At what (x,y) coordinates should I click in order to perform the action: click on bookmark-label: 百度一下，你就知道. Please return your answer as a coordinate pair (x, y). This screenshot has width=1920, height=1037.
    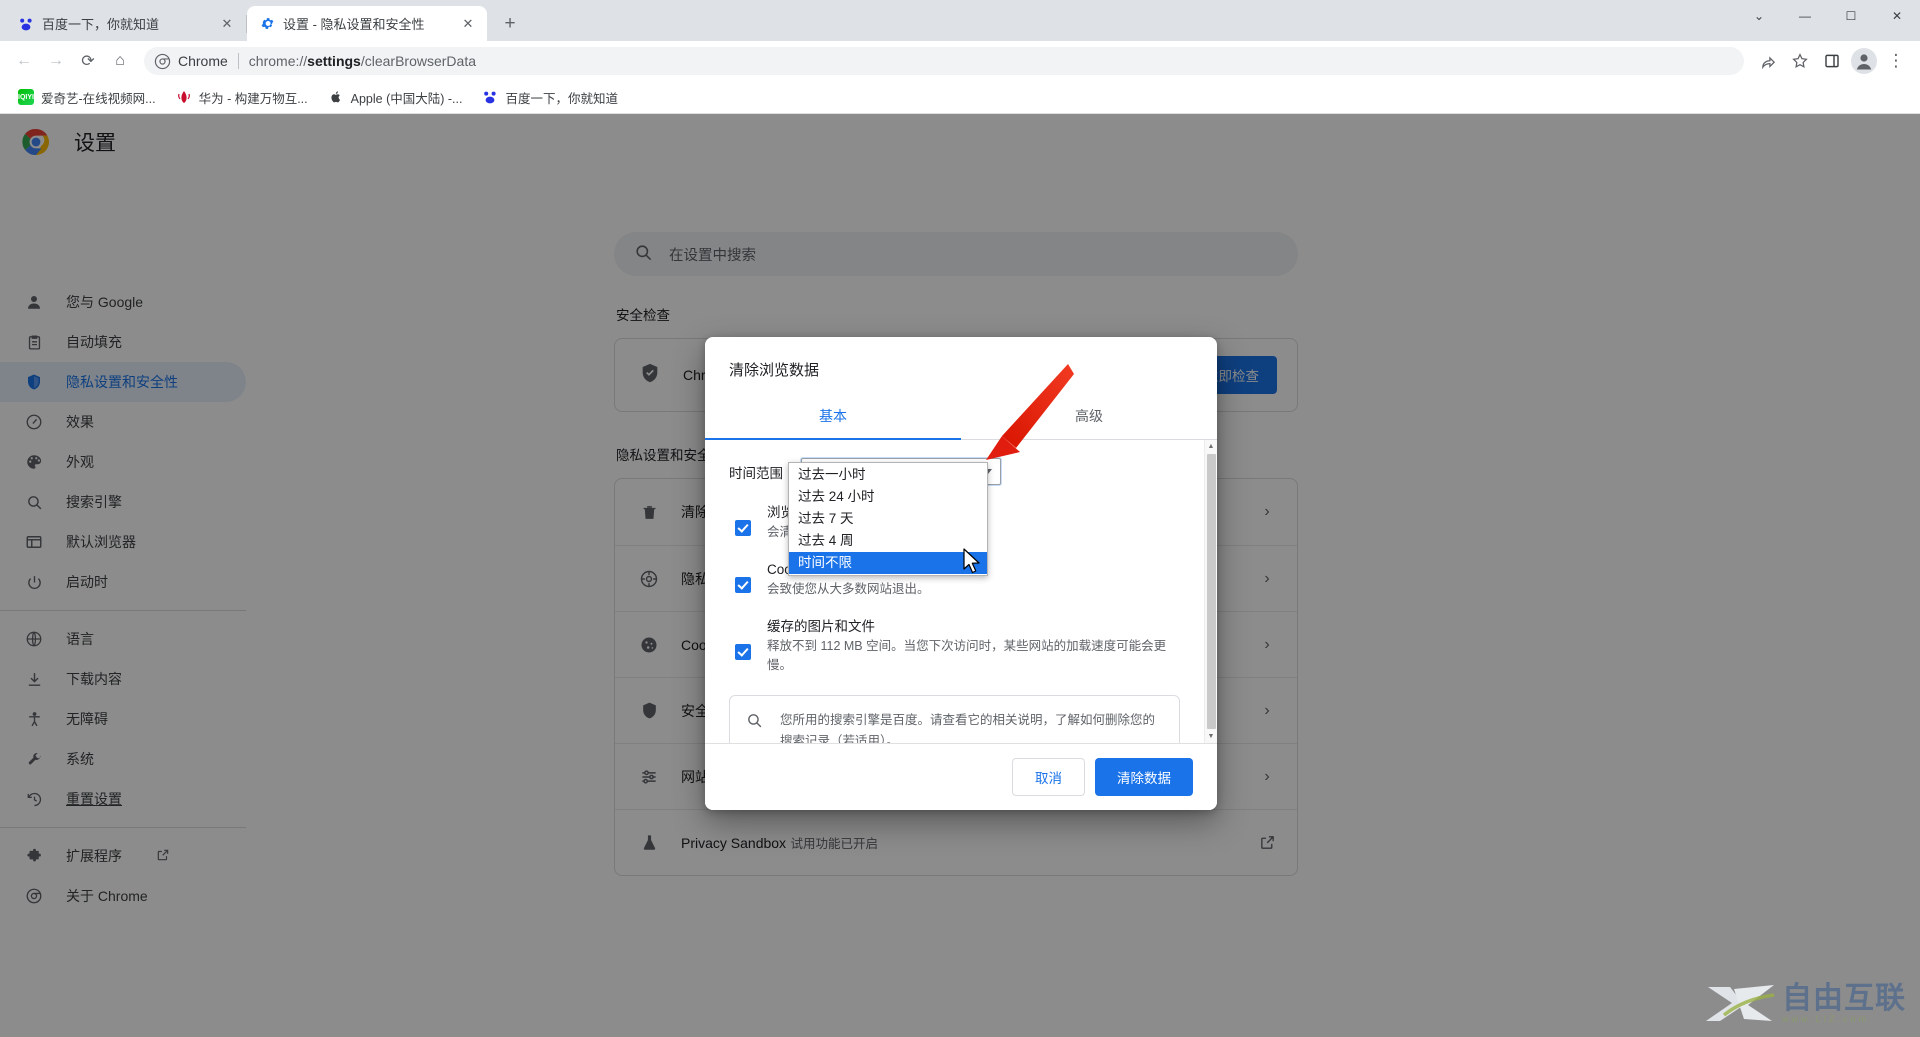
    Looking at the image, I should click on (561, 98).